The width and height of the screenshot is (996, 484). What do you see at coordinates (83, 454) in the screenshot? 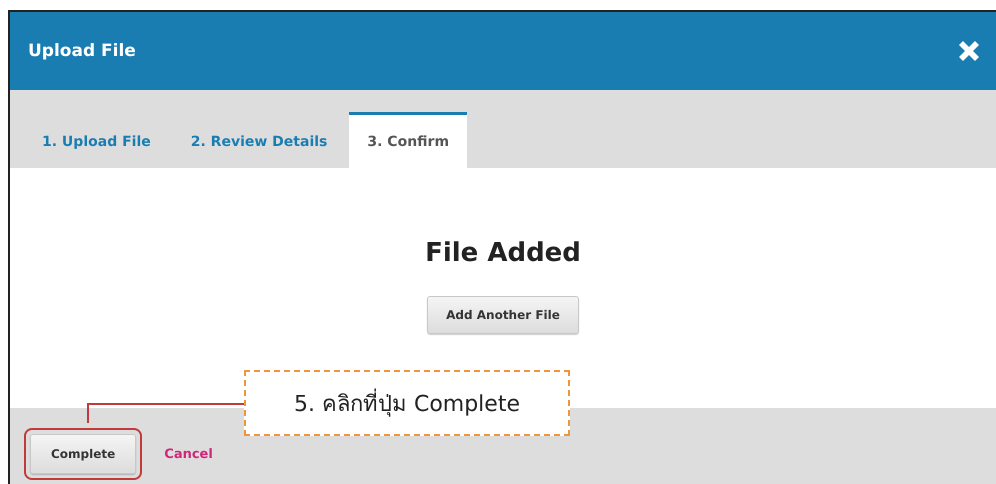
I see `complete-button: Complete` at bounding box center [83, 454].